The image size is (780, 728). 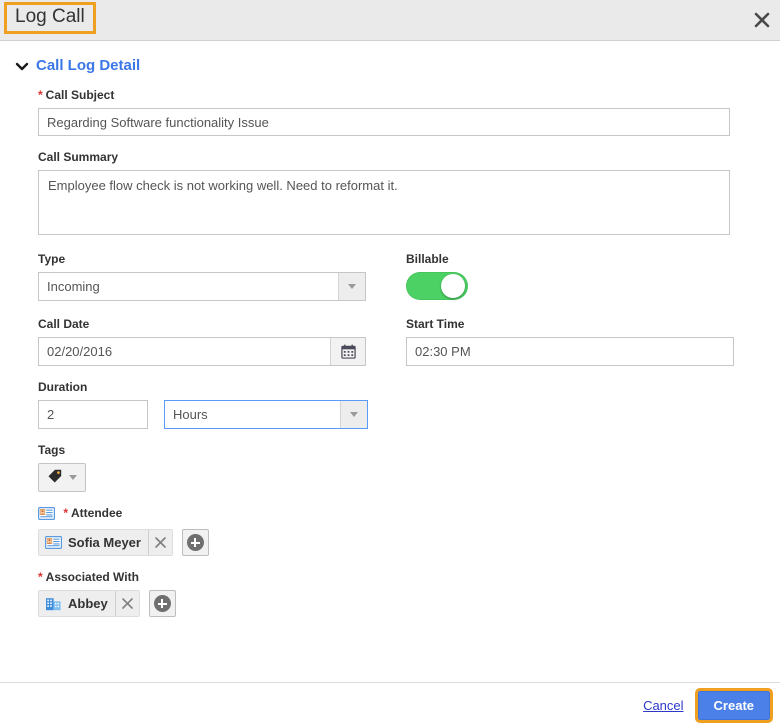 I want to click on attendee-label: * Attendee, so click(x=409, y=514).